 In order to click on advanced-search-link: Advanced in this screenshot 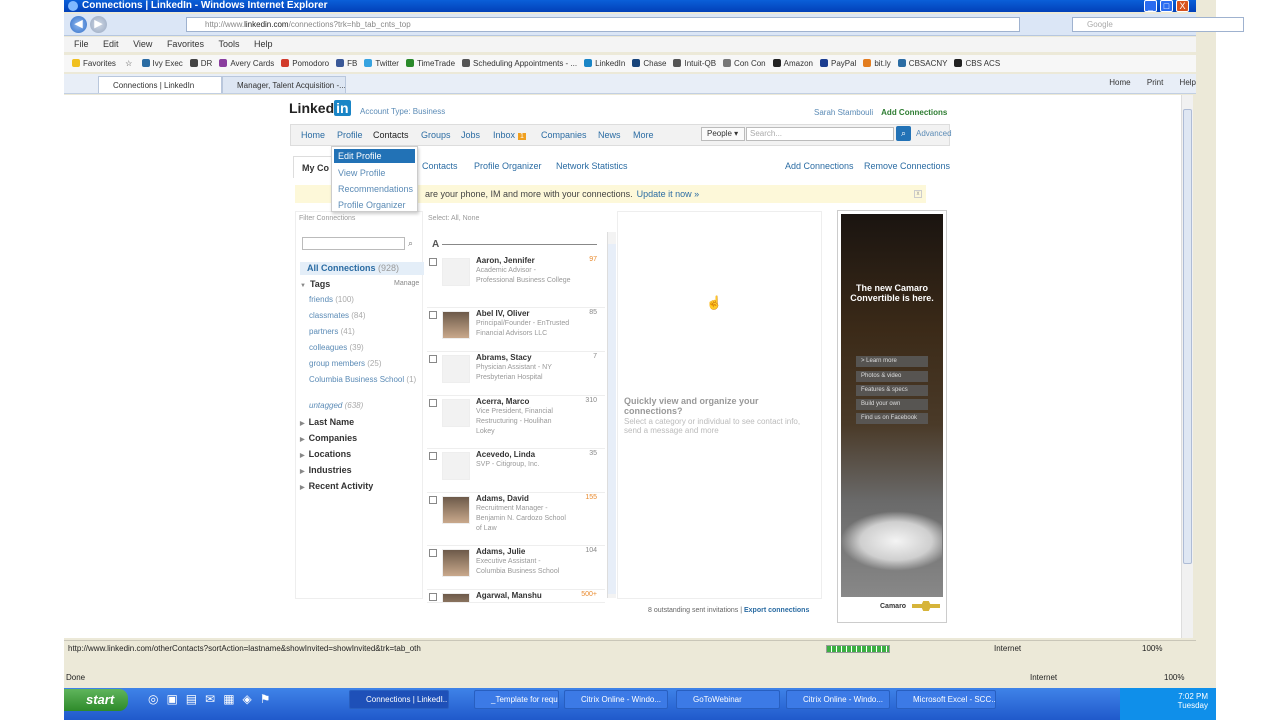, I will do `click(934, 133)`.